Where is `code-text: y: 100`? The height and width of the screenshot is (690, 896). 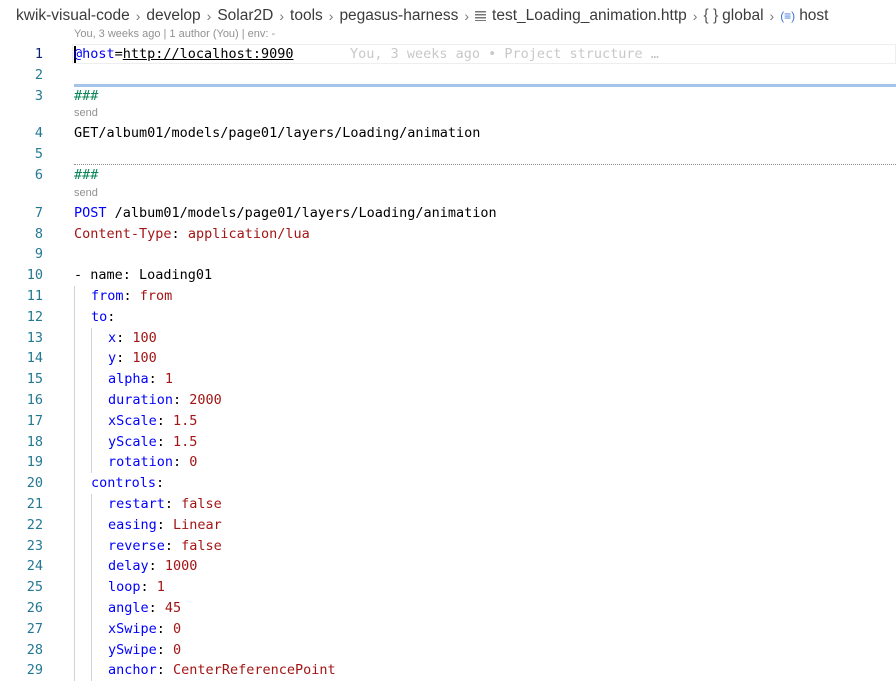 code-text: y: 100 is located at coordinates (132, 358).